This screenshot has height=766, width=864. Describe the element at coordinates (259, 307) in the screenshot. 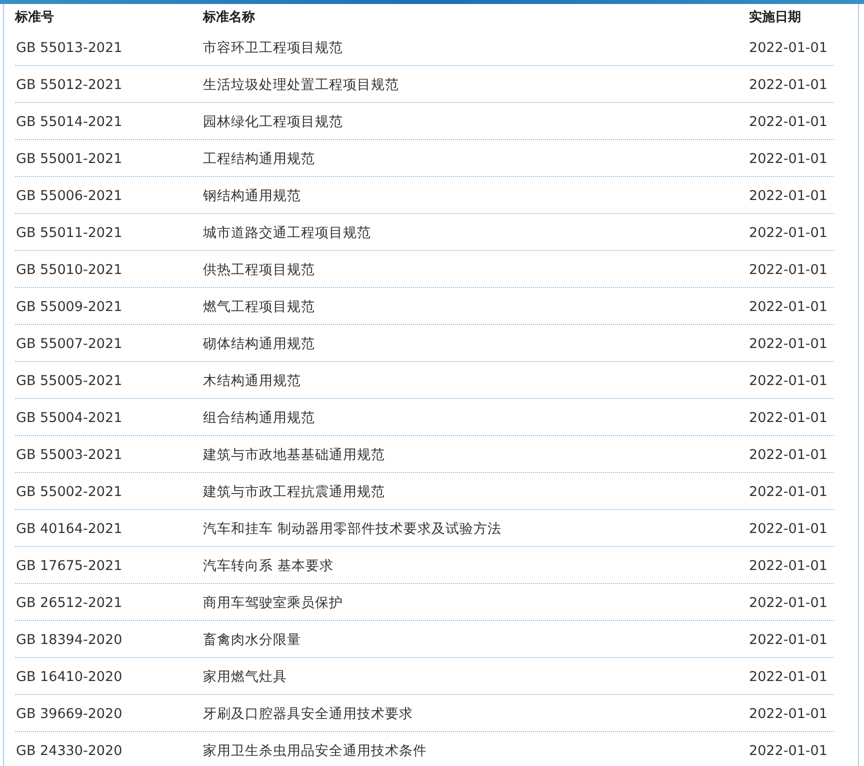

I see `table-cell: 燃气工程项目规范` at that location.